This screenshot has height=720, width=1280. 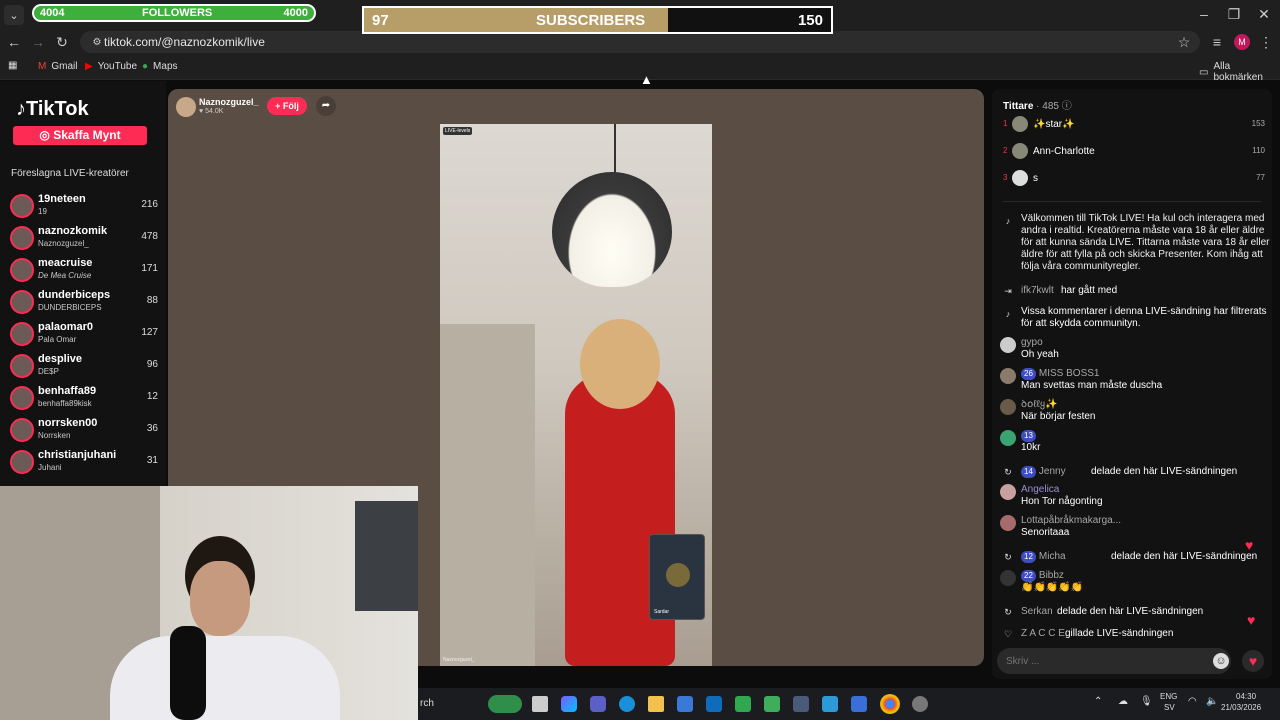 What do you see at coordinates (920, 704) in the screenshot?
I see `obs-icon` at bounding box center [920, 704].